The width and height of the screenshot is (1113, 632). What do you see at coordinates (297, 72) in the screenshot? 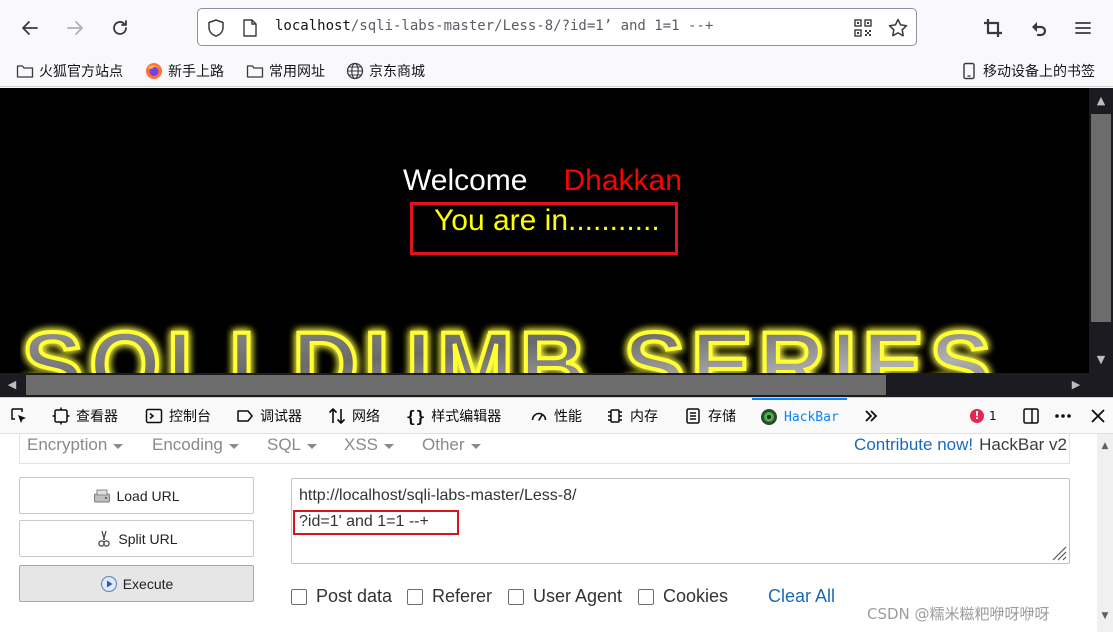
I see `bookmark-label: 常用网址` at bounding box center [297, 72].